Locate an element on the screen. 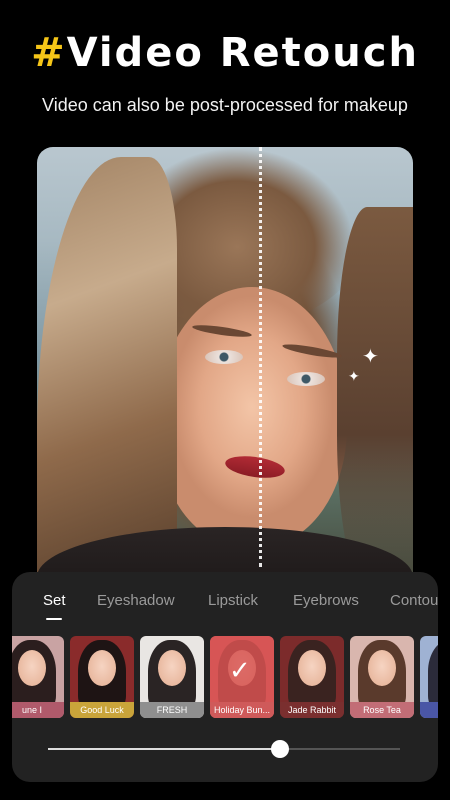 This screenshot has width=450, height=800. category-tabs: Set Eyeshadow Lipstick Eyebrows Contou is located at coordinates (225, 607).